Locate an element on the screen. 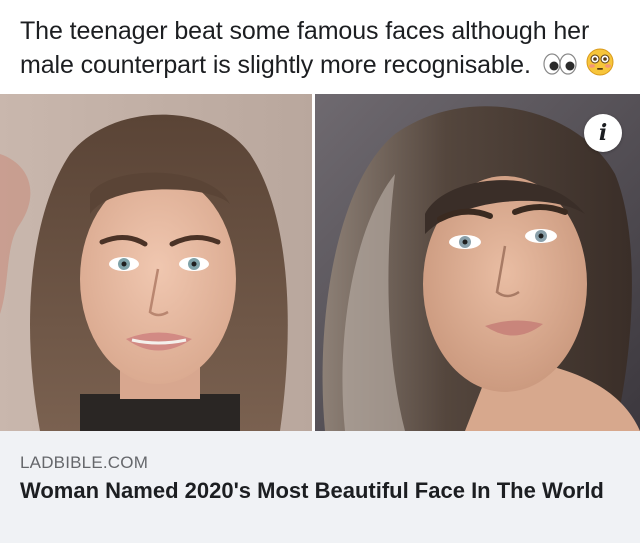  eyes-emoji-icon is located at coordinates (562, 68).